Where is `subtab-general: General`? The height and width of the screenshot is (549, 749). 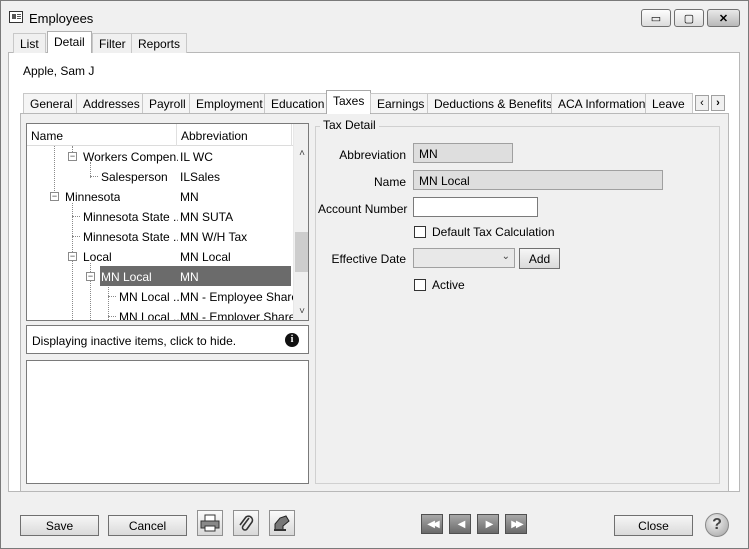 subtab-general: General is located at coordinates (51, 103).